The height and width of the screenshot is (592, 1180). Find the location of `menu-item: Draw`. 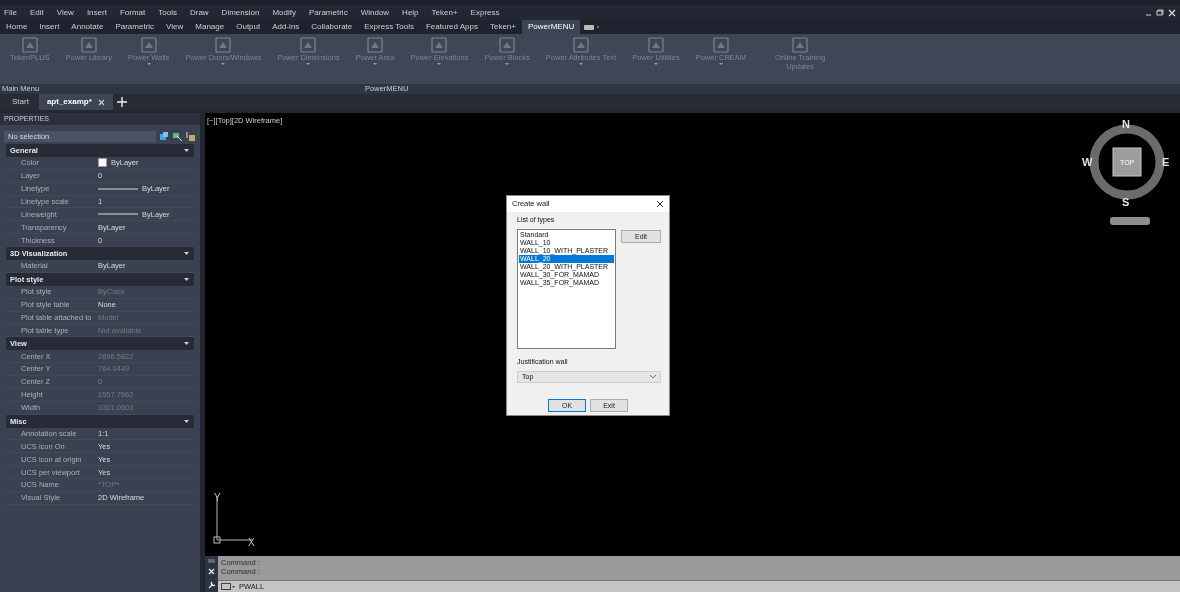

menu-item: Draw is located at coordinates (199, 12).